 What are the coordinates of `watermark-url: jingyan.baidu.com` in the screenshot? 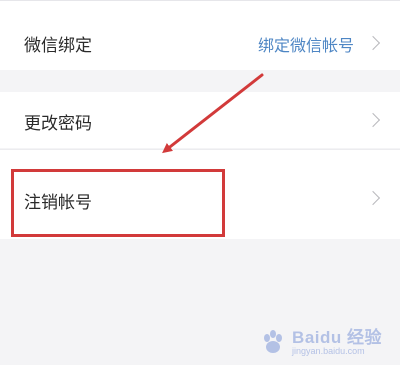 It's located at (328, 351).